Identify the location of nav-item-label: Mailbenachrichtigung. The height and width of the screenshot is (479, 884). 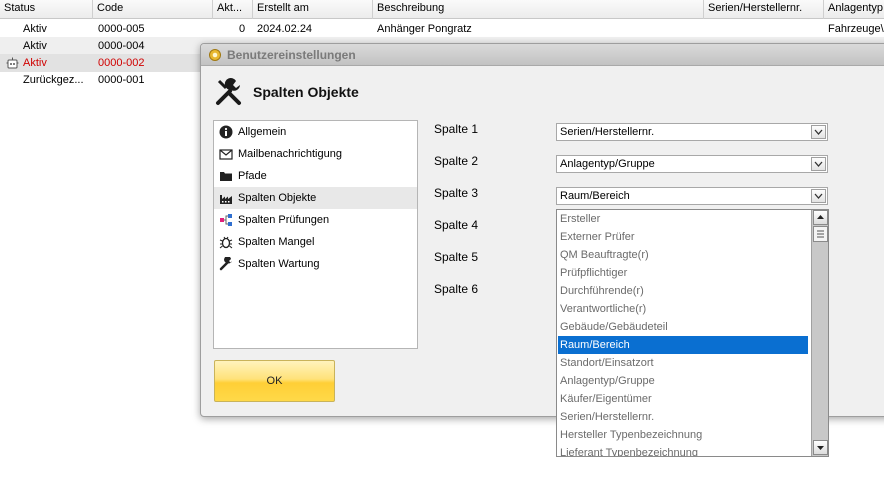
(290, 154).